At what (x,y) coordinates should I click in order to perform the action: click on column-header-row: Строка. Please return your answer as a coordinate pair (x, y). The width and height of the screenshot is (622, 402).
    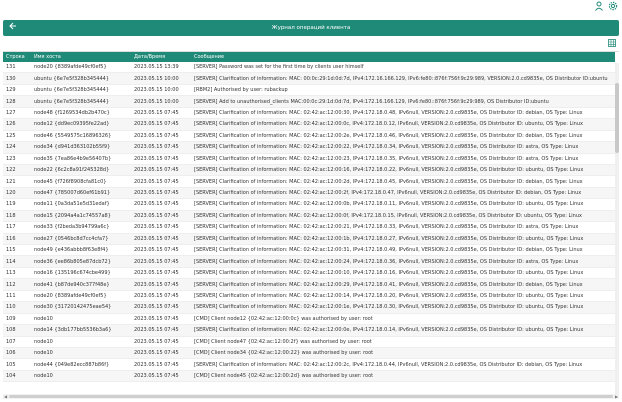
    Looking at the image, I should click on (17, 57).